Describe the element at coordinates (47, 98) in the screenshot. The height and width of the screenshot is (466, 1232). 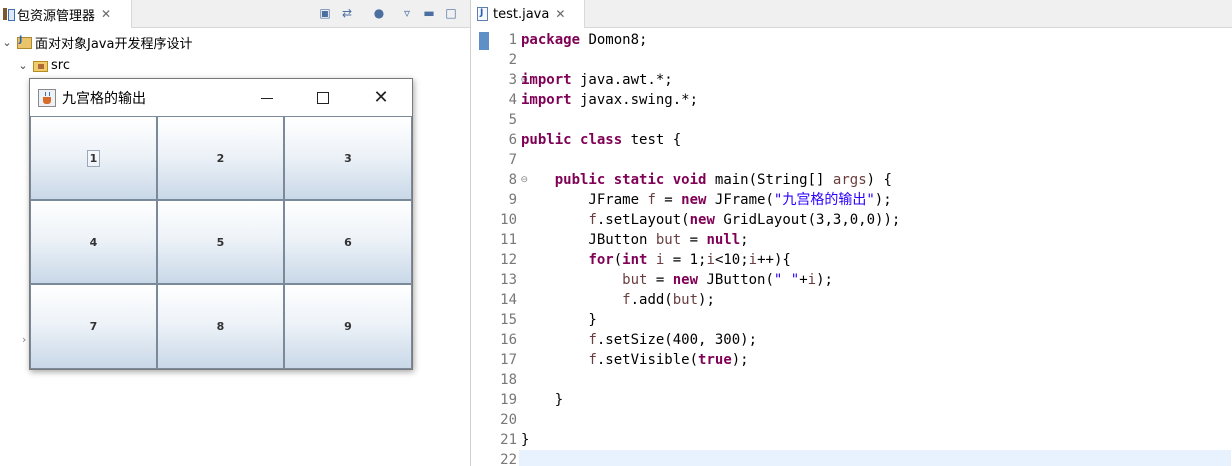
I see `java-cup-icon` at that location.